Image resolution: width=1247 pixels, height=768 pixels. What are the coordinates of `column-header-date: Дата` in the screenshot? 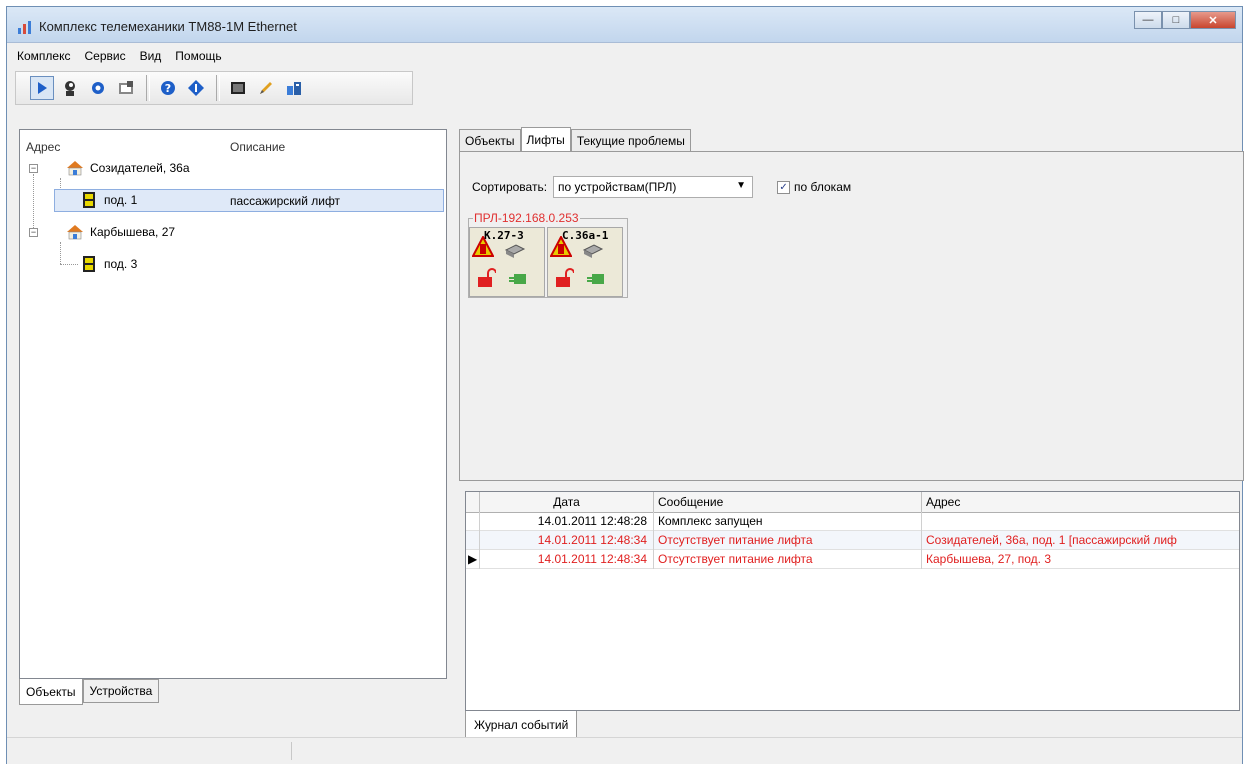 It's located at (567, 502).